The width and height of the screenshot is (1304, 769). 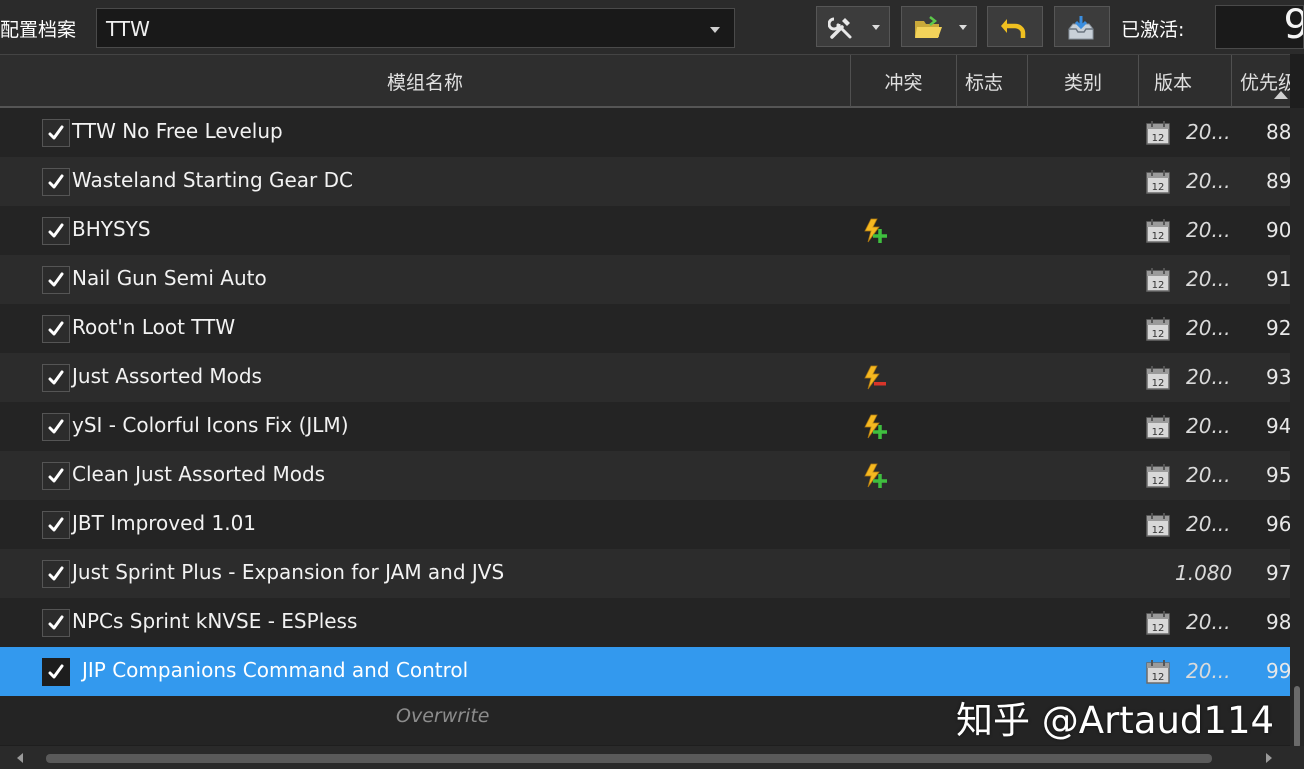 I want to click on column-header-priority: 优先级, so click(x=1261, y=81).